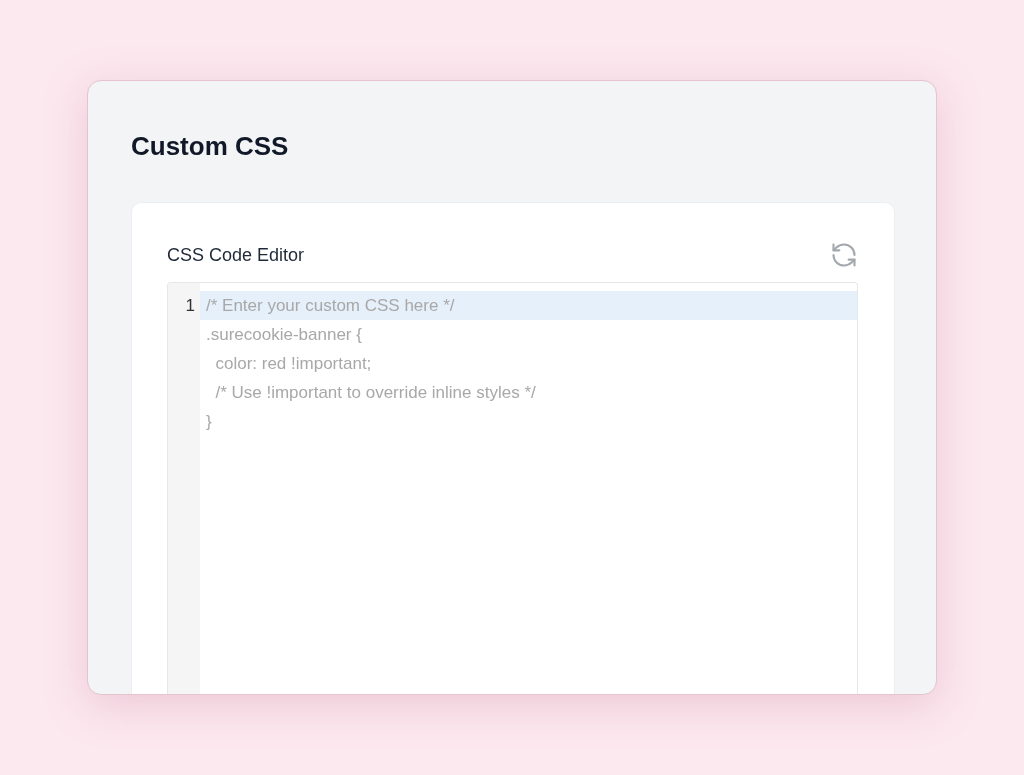  I want to click on placeholder-text: /* Enter your custom CSS here */ .surecookie-banner { color: red !important; /* Use !important to override inline styles */ }, so click(371, 364).